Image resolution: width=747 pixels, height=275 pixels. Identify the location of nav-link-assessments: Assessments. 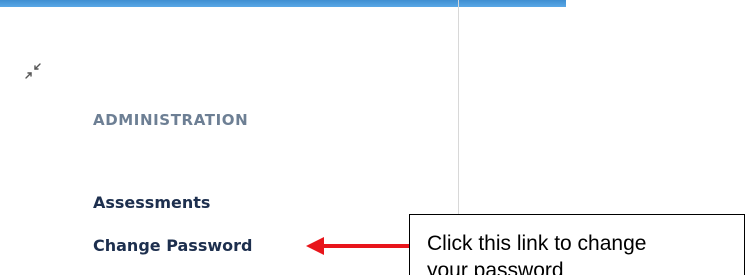
(151, 202).